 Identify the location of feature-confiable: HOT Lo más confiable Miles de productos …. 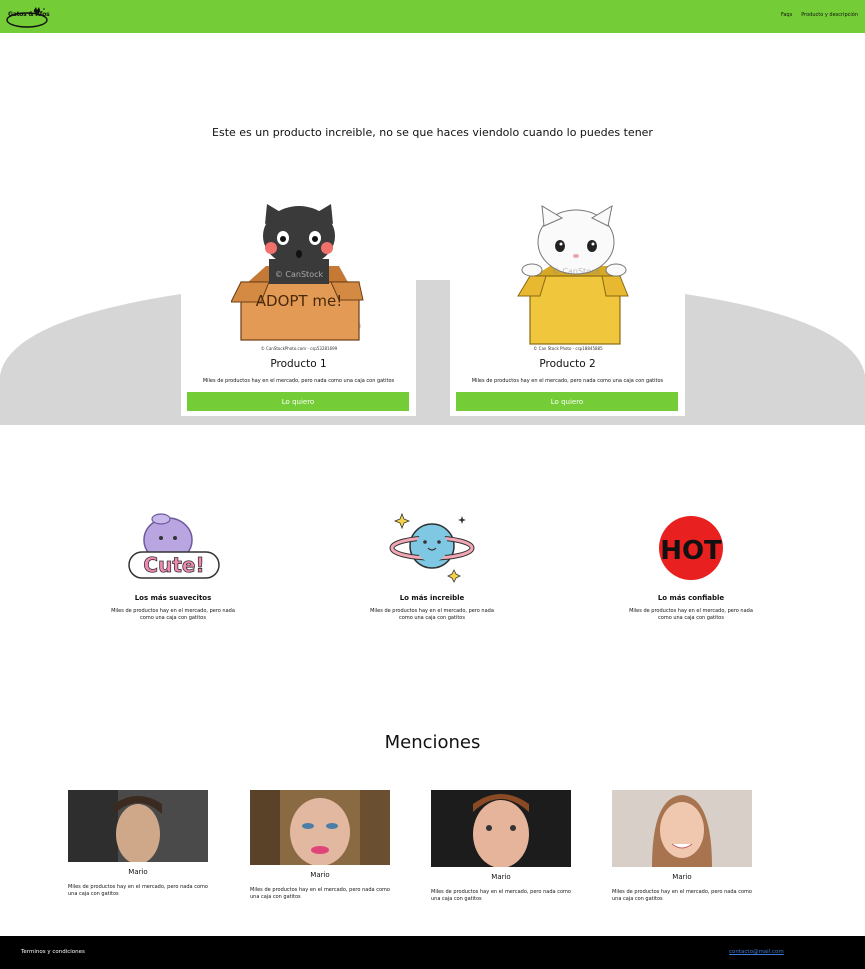
(691, 565).